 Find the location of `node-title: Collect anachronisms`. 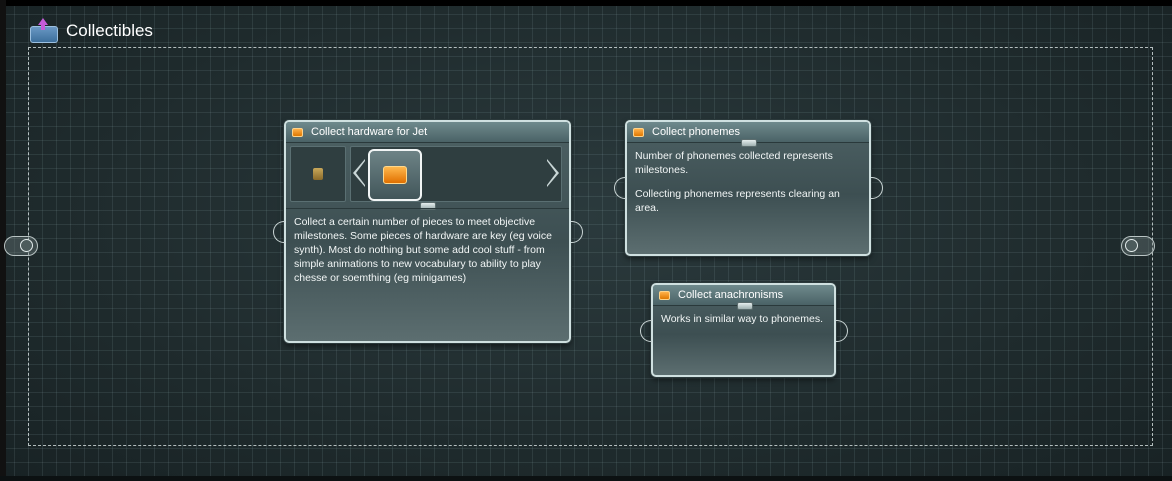

node-title: Collect anachronisms is located at coordinates (731, 295).